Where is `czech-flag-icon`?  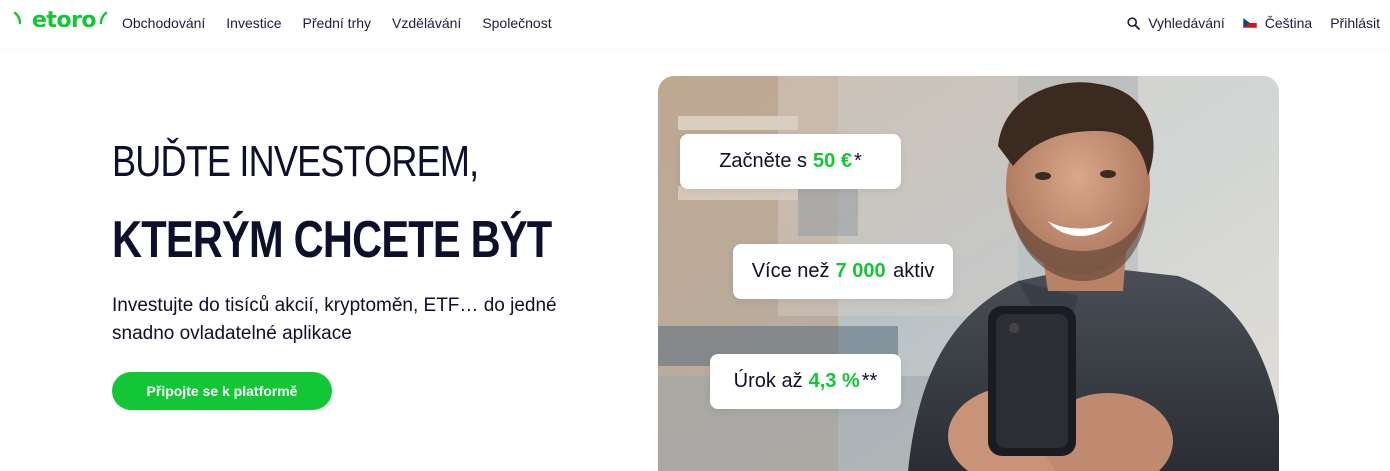
czech-flag-icon is located at coordinates (1249, 23).